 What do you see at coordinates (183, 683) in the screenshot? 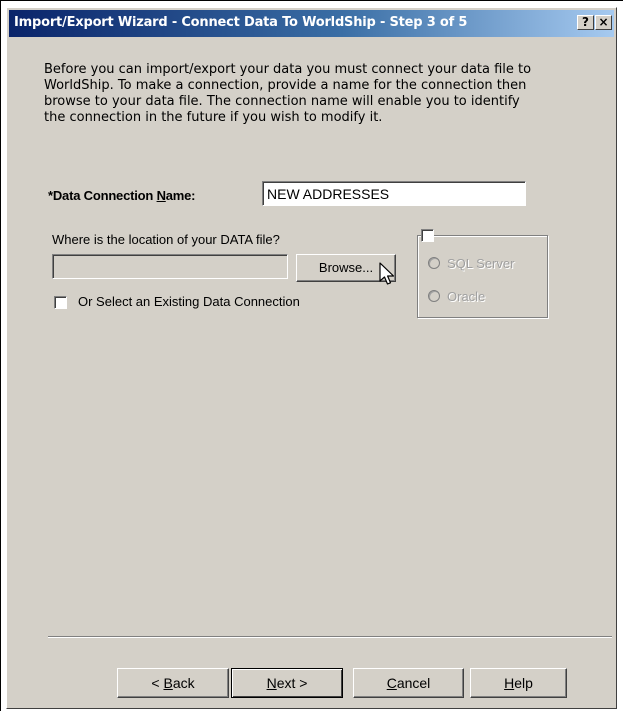
I see `back-rest: ack` at bounding box center [183, 683].